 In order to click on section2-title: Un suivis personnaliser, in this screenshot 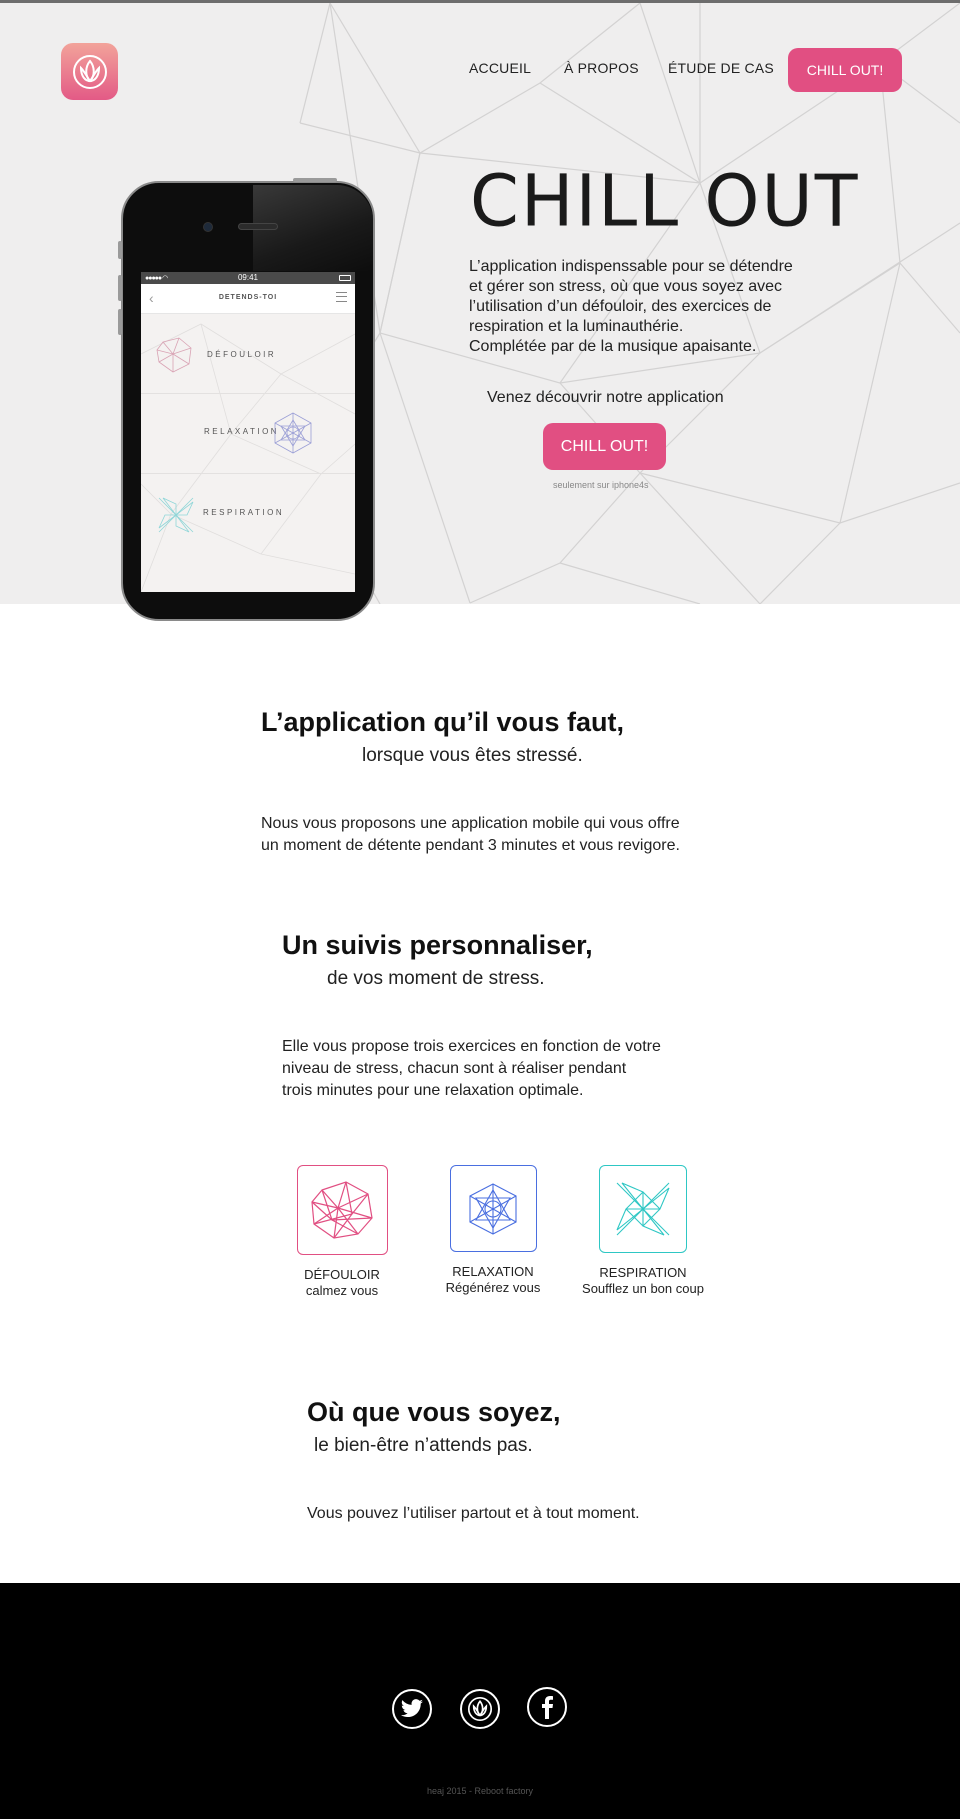, I will do `click(437, 945)`.